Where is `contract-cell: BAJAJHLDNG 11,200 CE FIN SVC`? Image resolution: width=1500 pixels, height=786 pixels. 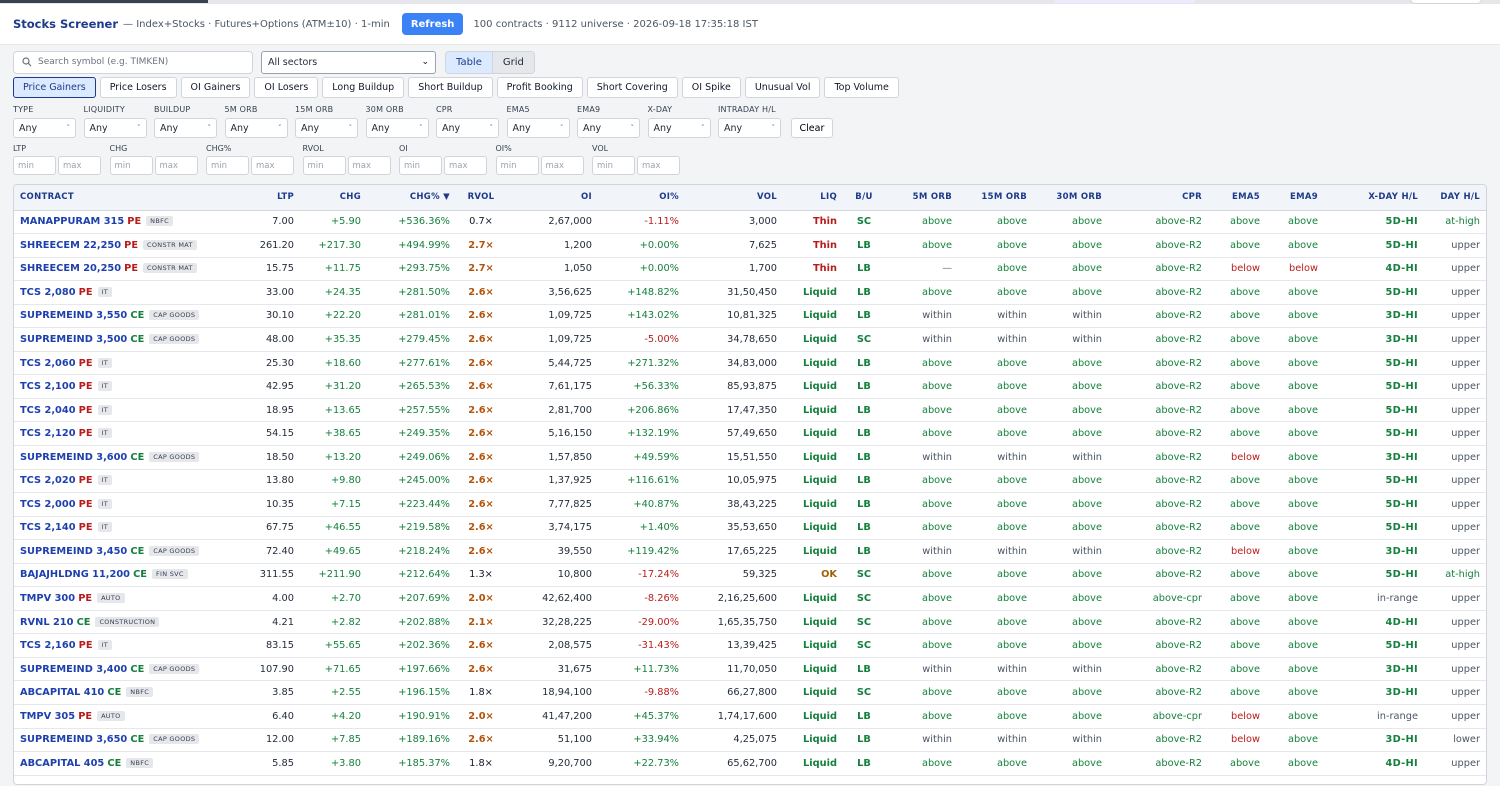 contract-cell: BAJAJHLDNG 11,200 CE FIN SVC is located at coordinates (124, 575).